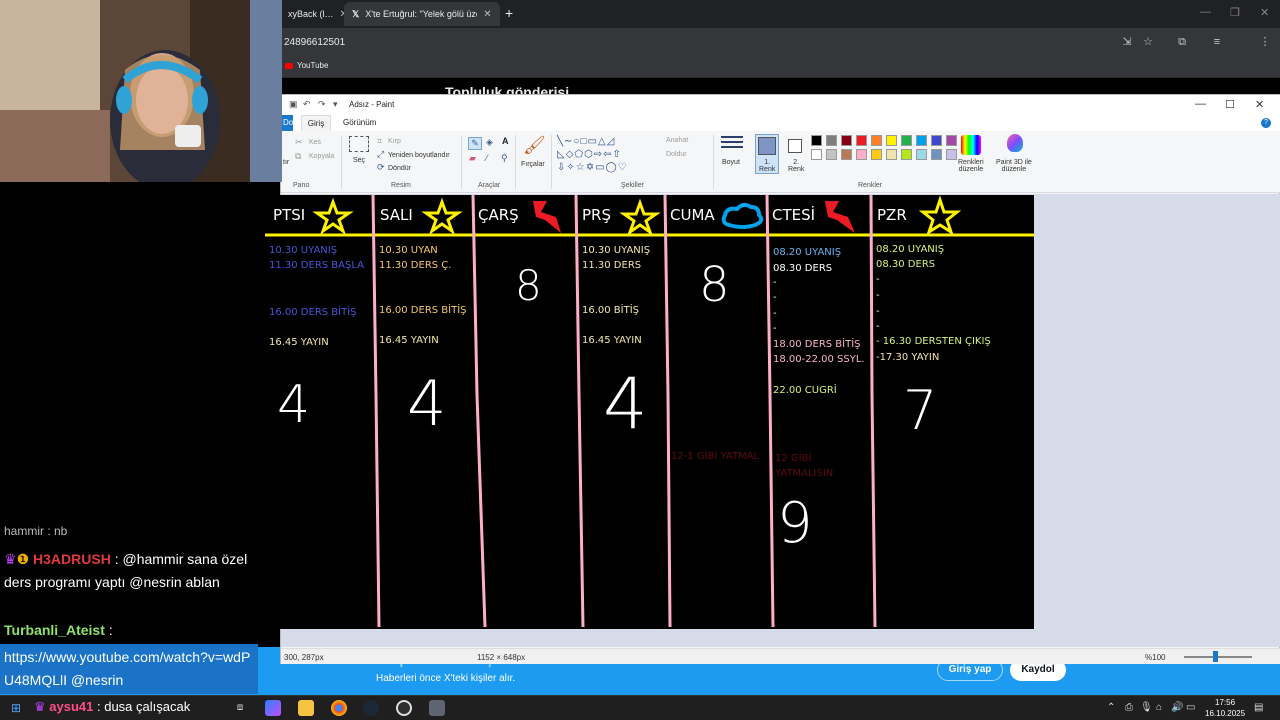 The image size is (1280, 720). Describe the element at coordinates (294, 405) in the screenshot. I see `day-total: 4` at that location.